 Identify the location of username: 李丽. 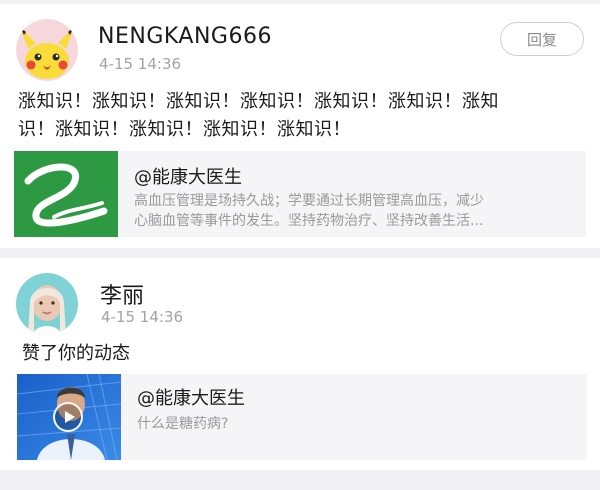
(122, 294).